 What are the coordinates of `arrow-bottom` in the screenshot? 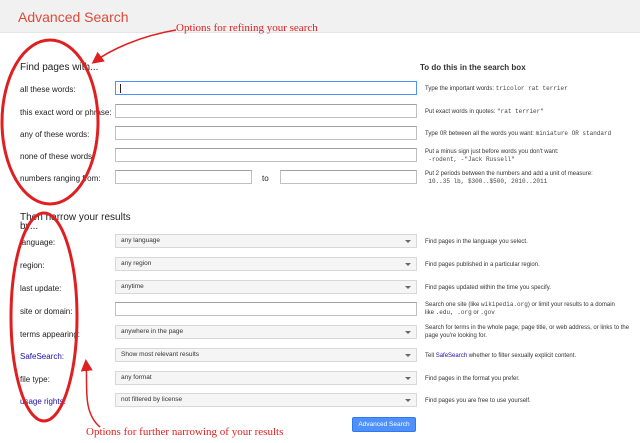 It's located at (90, 393).